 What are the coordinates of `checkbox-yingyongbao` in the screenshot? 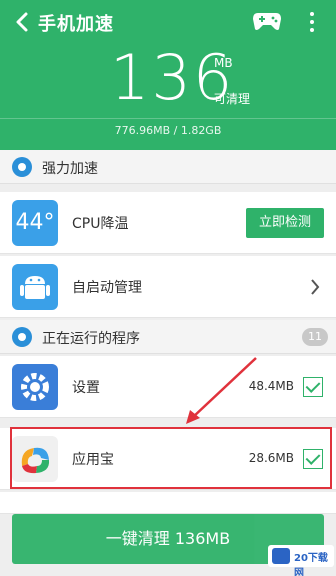 It's located at (313, 459).